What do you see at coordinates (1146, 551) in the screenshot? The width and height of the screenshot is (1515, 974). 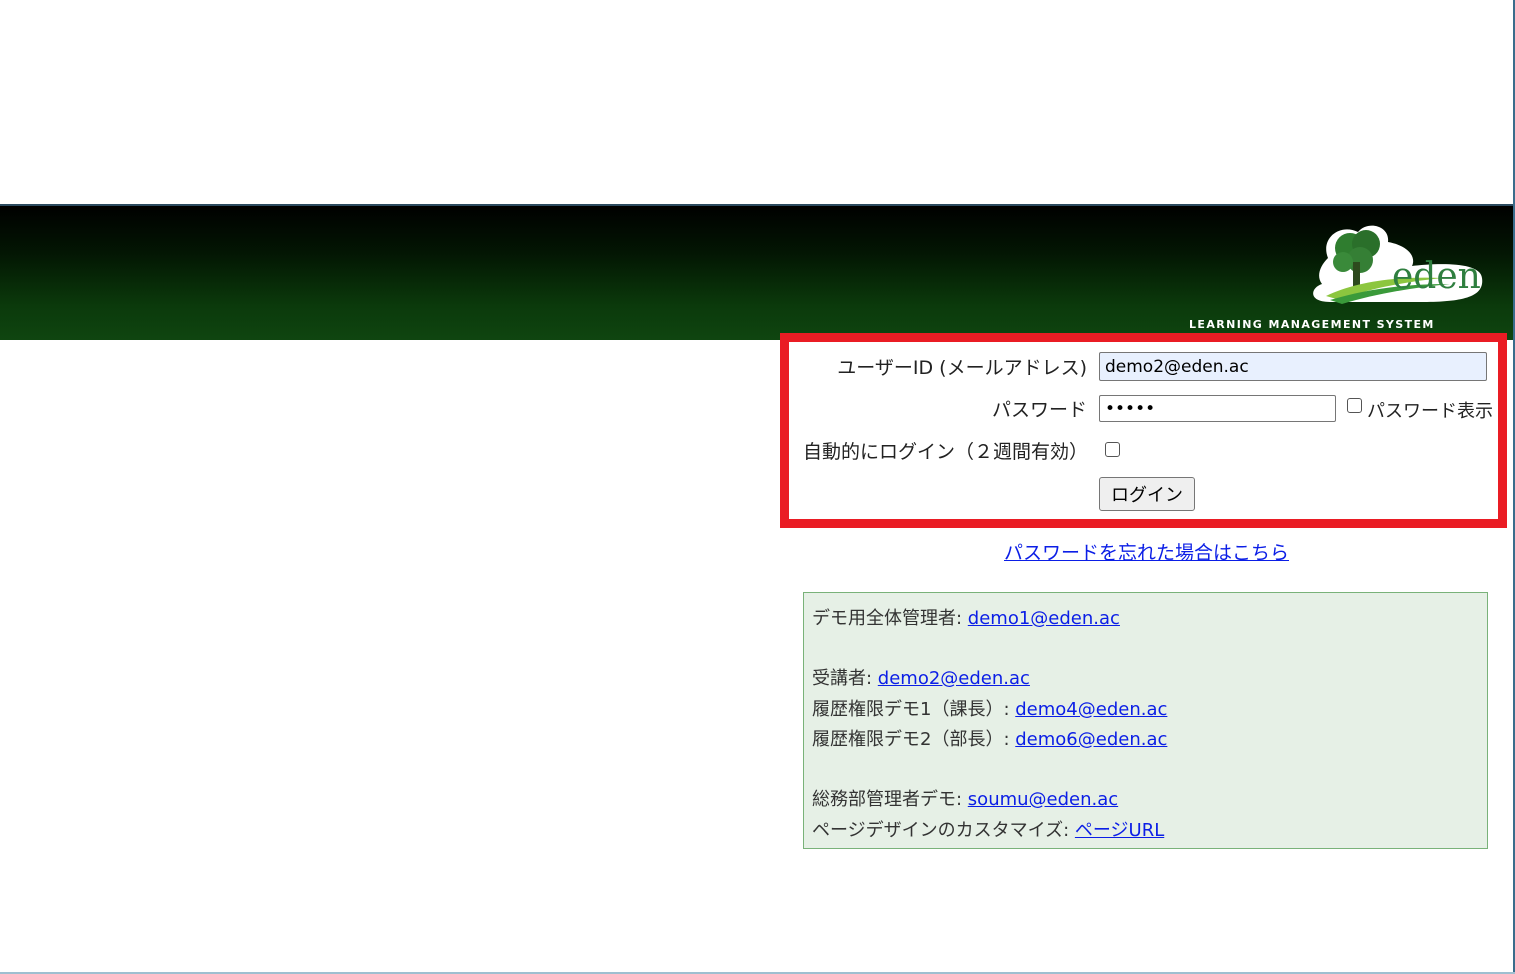 I see `forgot-password-link: パスワードを忘れた場合はこちら` at bounding box center [1146, 551].